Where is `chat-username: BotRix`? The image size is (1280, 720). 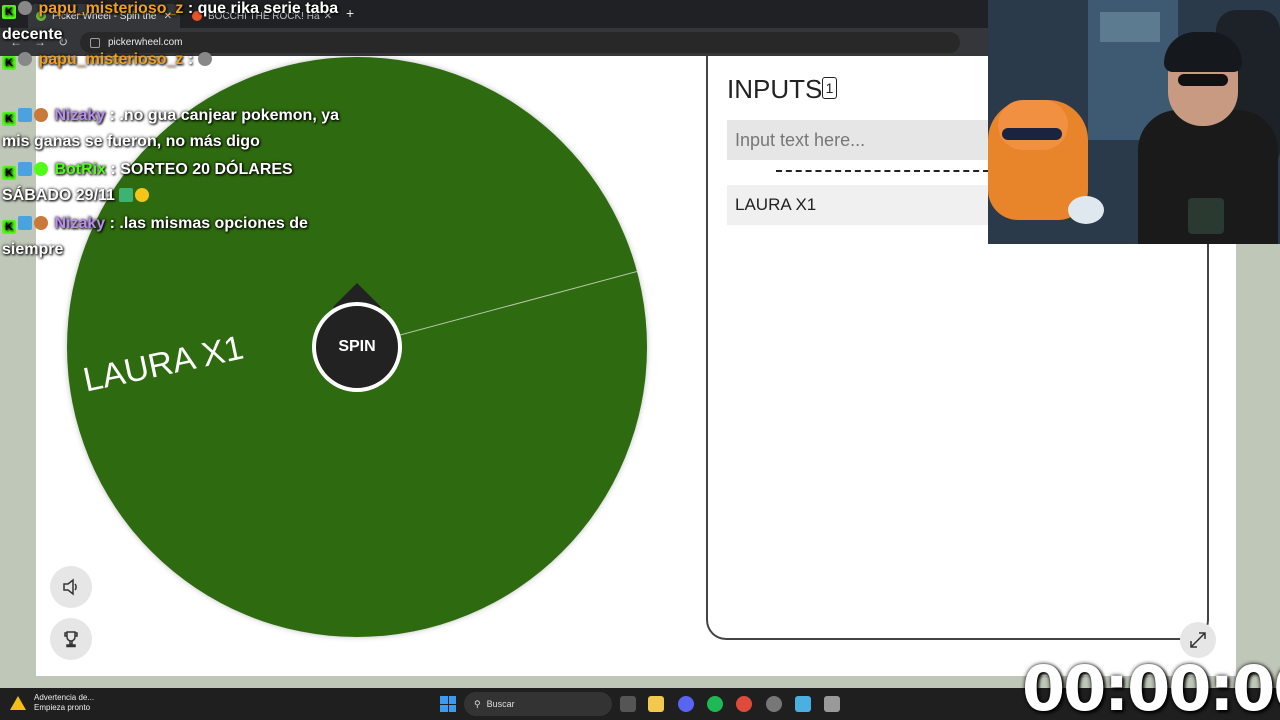 chat-username: BotRix is located at coordinates (80, 169).